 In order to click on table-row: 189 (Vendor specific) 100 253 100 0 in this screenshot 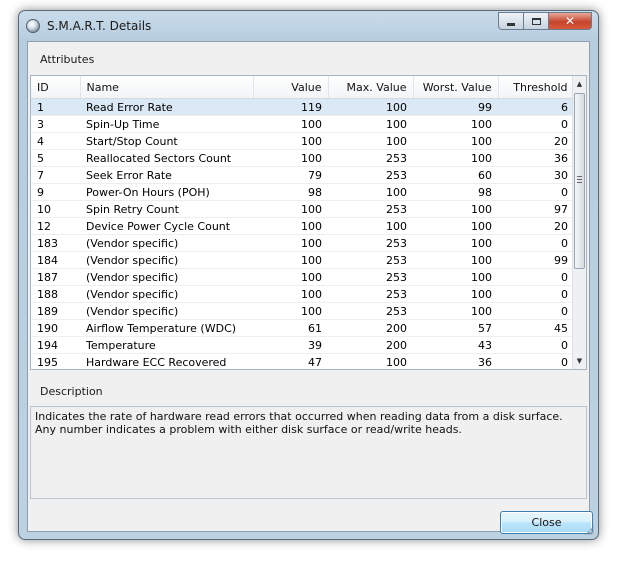, I will do `click(302, 311)`.